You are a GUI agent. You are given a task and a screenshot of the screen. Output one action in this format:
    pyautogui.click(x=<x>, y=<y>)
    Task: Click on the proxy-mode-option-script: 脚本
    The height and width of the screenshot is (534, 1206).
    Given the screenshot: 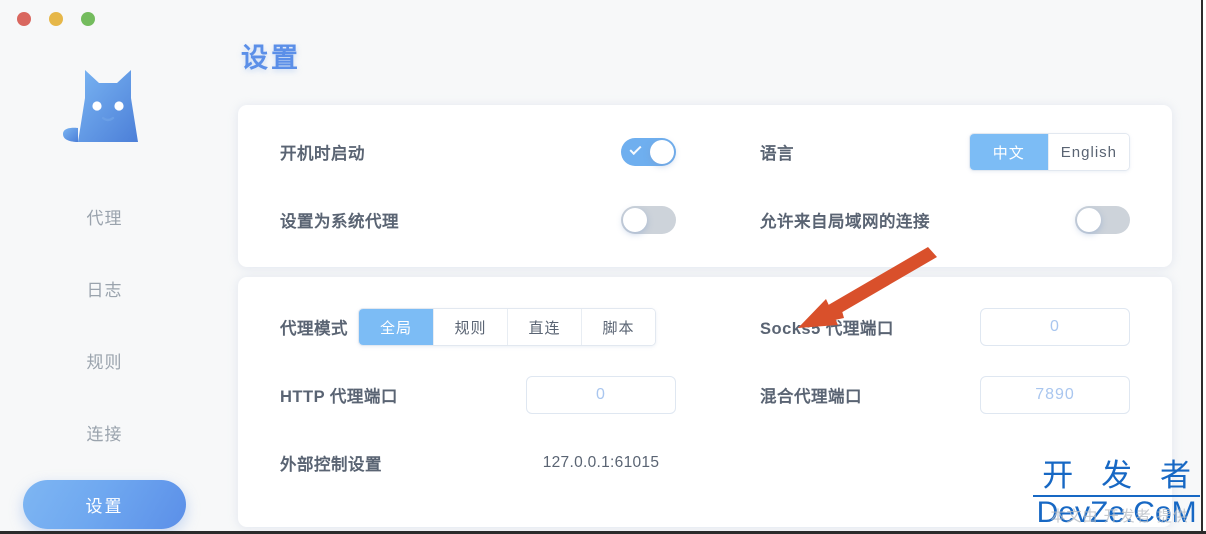 What is the action you would take?
    pyautogui.click(x=618, y=327)
    